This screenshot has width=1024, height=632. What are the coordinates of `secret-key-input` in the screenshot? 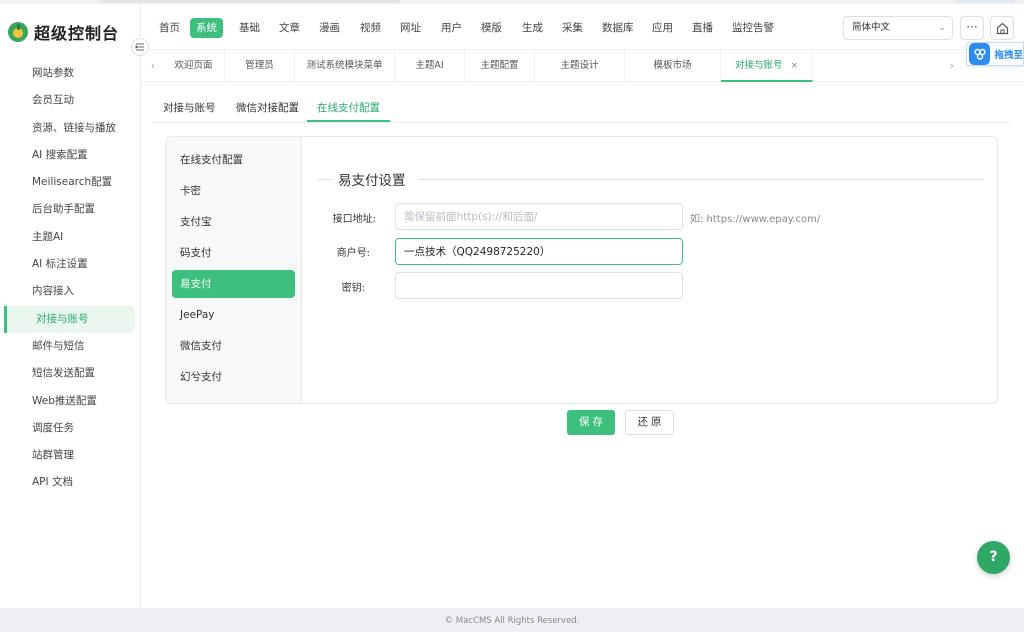 It's located at (539, 285).